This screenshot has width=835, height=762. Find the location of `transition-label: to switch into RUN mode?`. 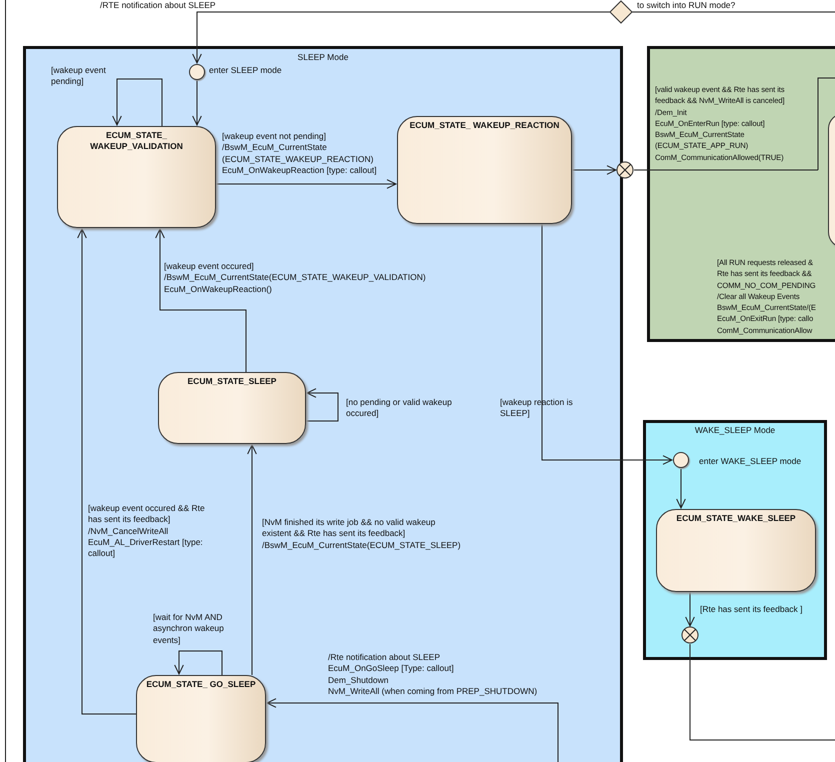

transition-label: to switch into RUN mode? is located at coordinates (686, 6).